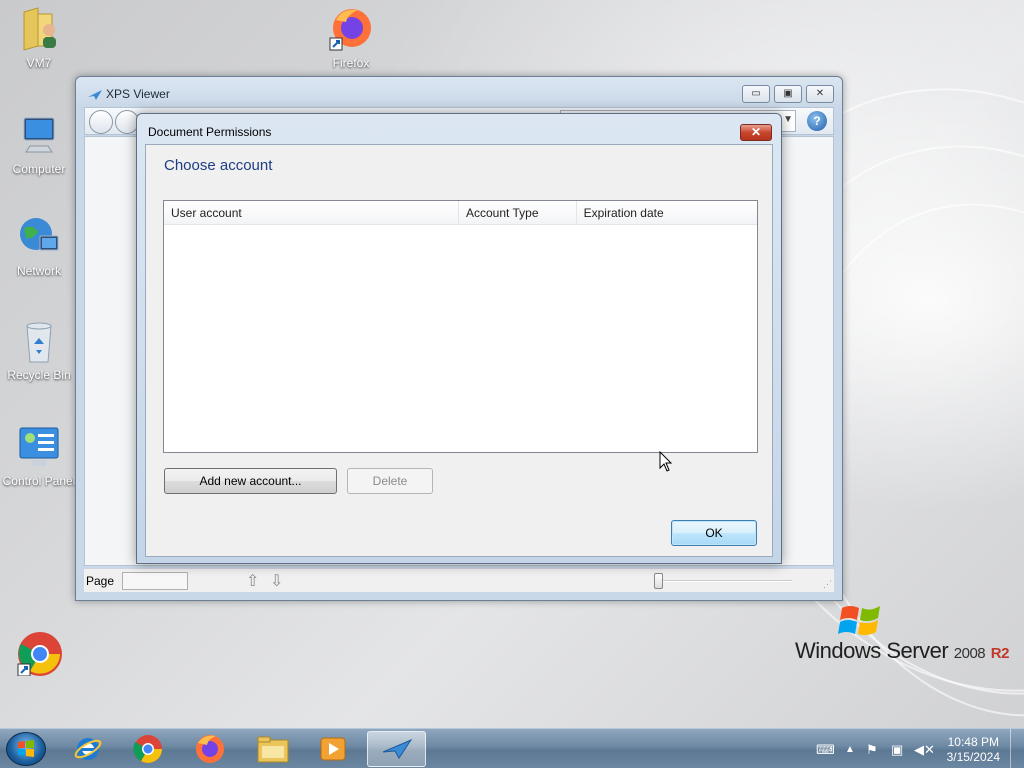 This screenshot has width=1024, height=768. Describe the element at coordinates (459, 580) in the screenshot. I see `status-bar: Page ⇧ ⇩ ⋰` at that location.